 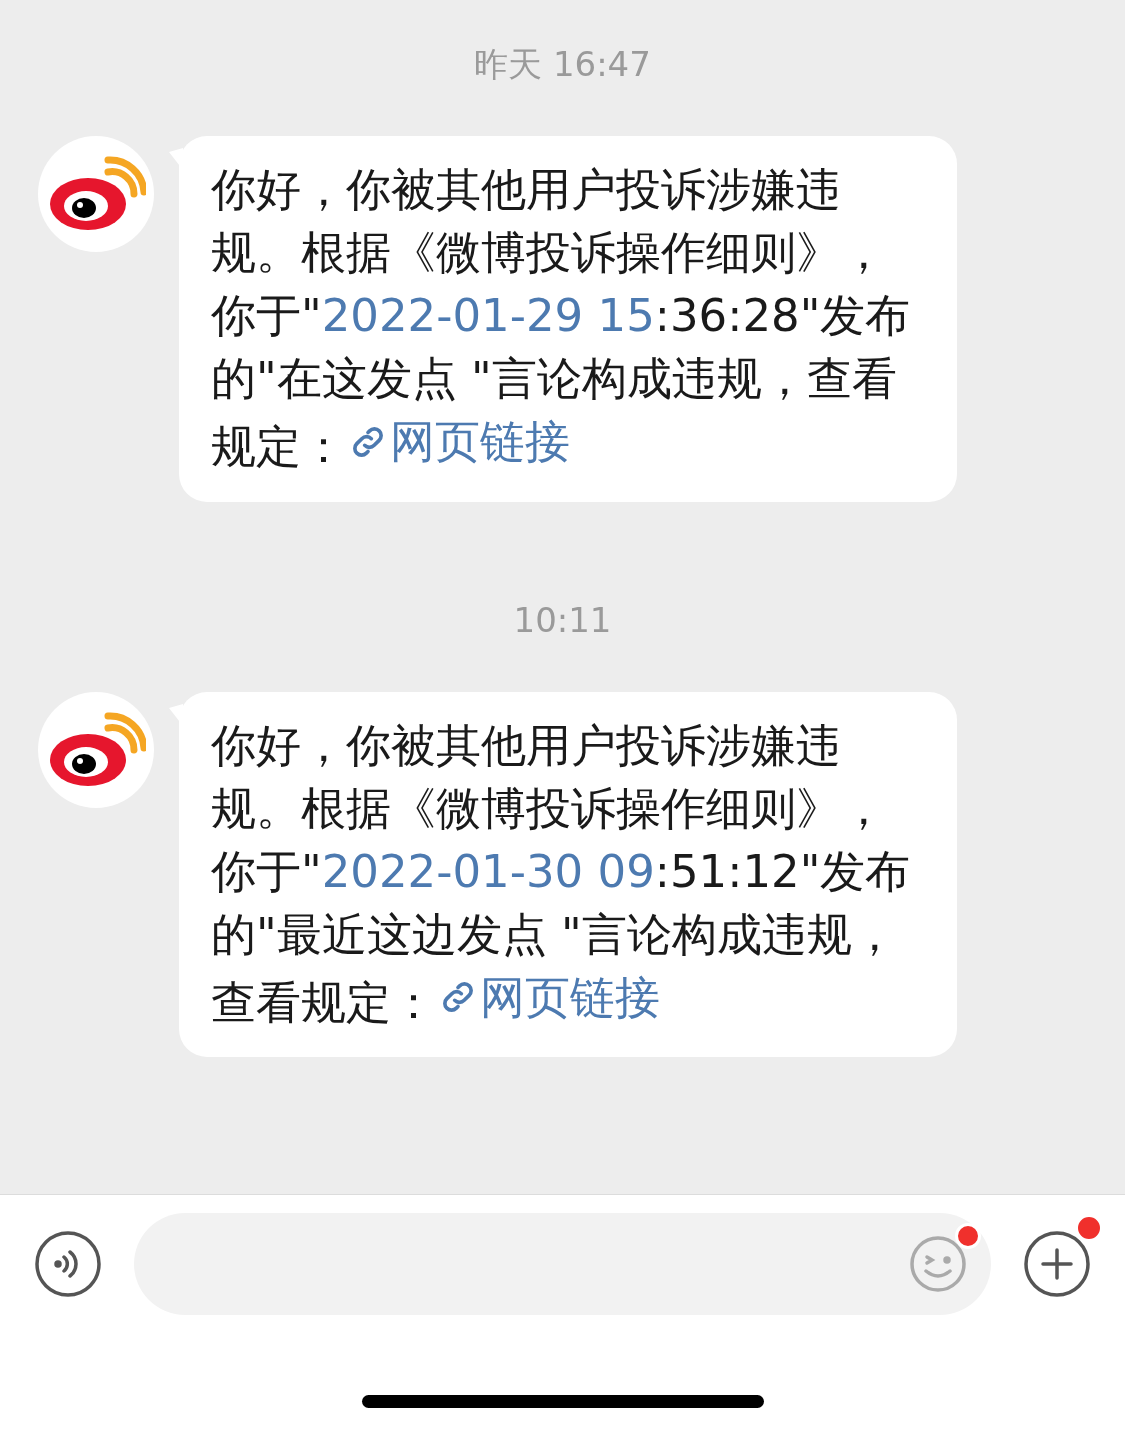 What do you see at coordinates (938, 1264) in the screenshot?
I see `emoji-icon` at bounding box center [938, 1264].